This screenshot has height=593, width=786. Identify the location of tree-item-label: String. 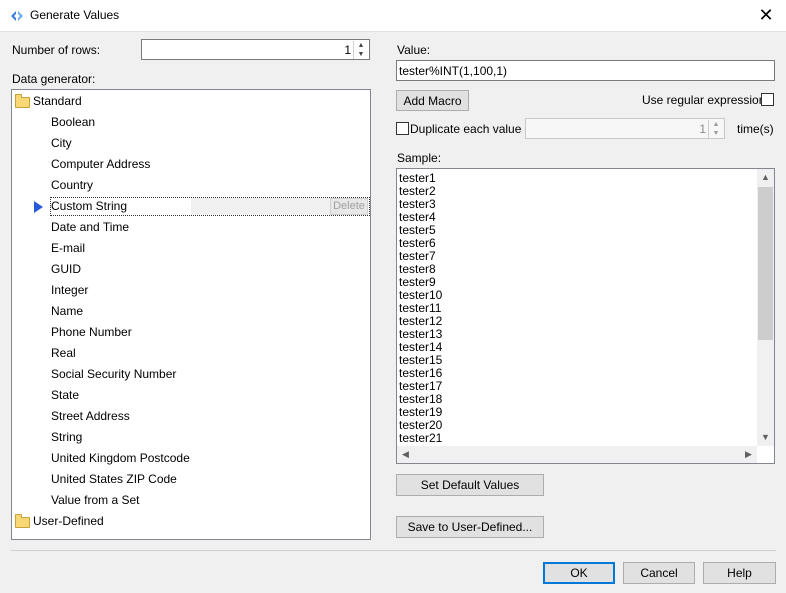
(67, 437).